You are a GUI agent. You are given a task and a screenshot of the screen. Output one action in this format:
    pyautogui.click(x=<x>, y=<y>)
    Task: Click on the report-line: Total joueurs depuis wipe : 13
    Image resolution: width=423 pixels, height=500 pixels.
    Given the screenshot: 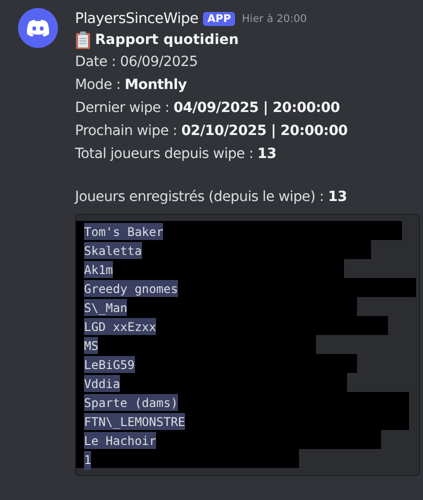 What is the action you would take?
    pyautogui.click(x=176, y=154)
    